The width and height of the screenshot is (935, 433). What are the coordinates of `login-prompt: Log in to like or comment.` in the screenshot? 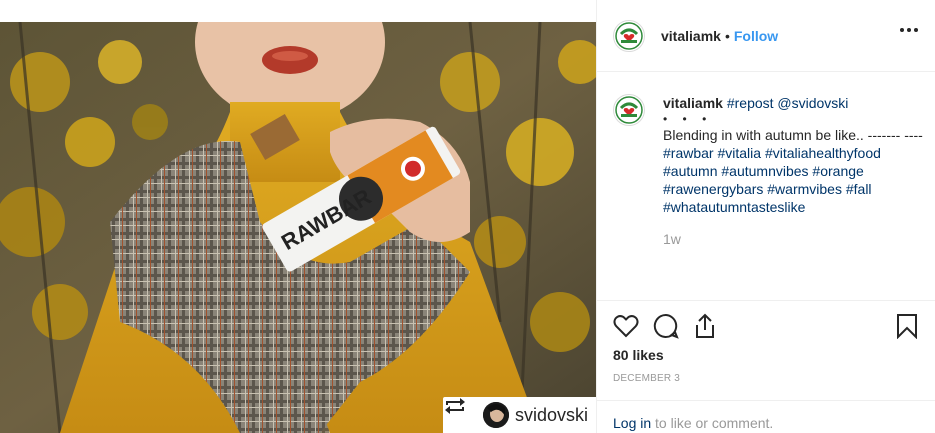 It's located at (766, 416).